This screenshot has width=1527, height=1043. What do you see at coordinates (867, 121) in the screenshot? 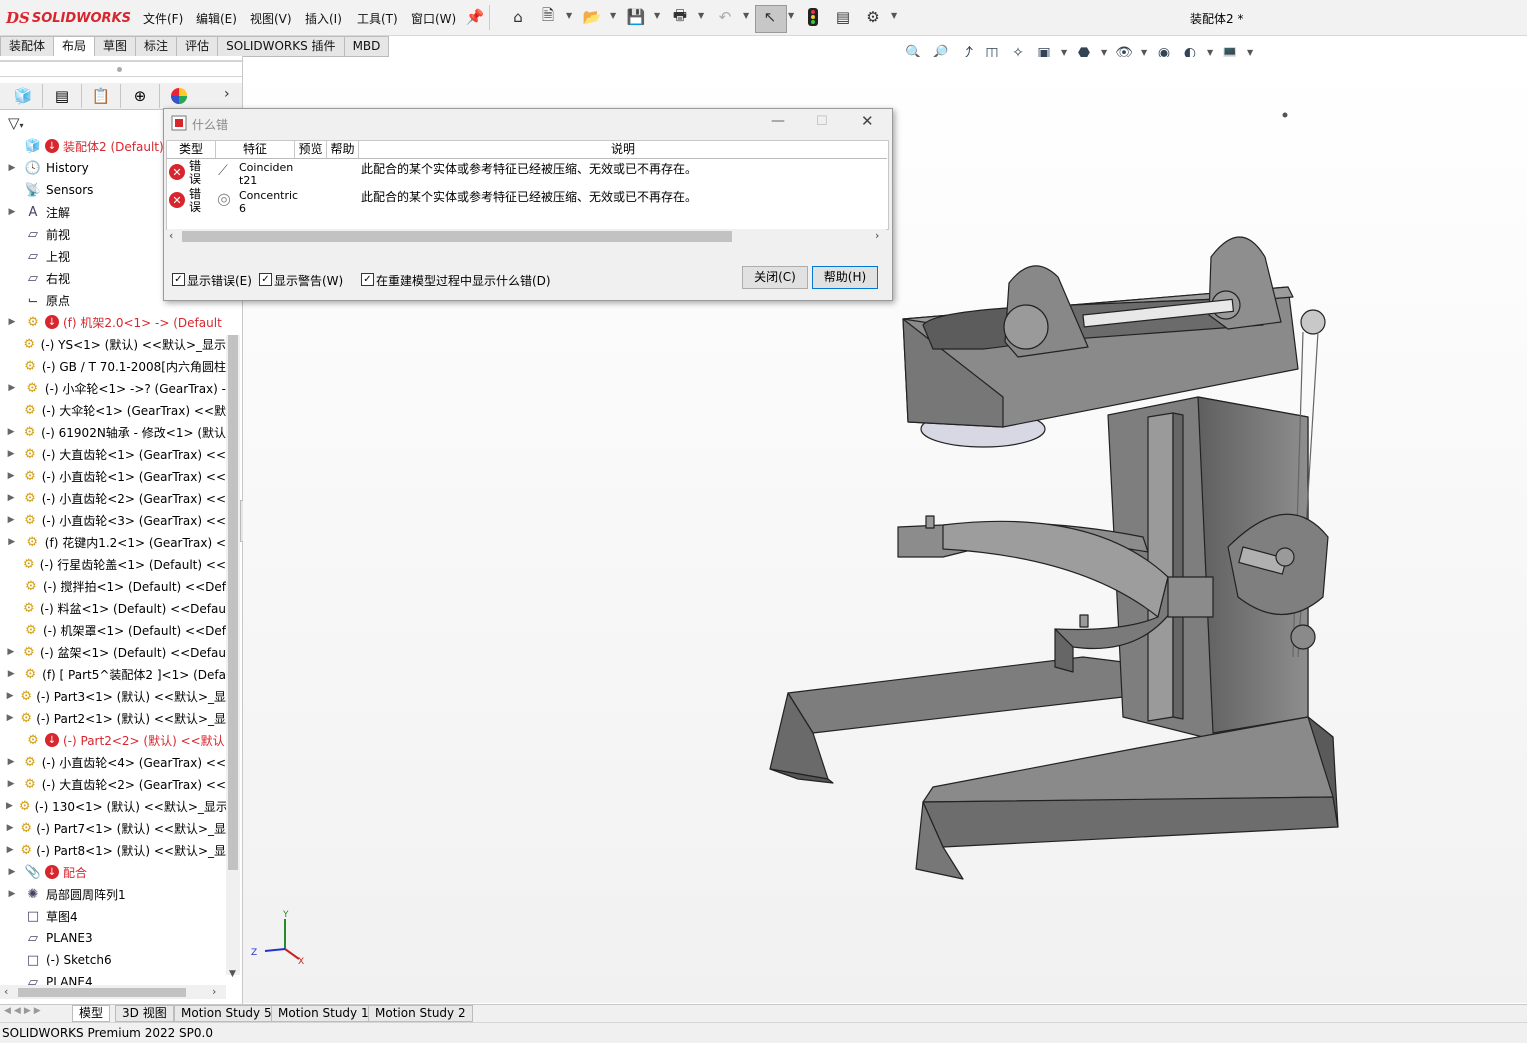
I see `close-icon: ✕` at bounding box center [867, 121].